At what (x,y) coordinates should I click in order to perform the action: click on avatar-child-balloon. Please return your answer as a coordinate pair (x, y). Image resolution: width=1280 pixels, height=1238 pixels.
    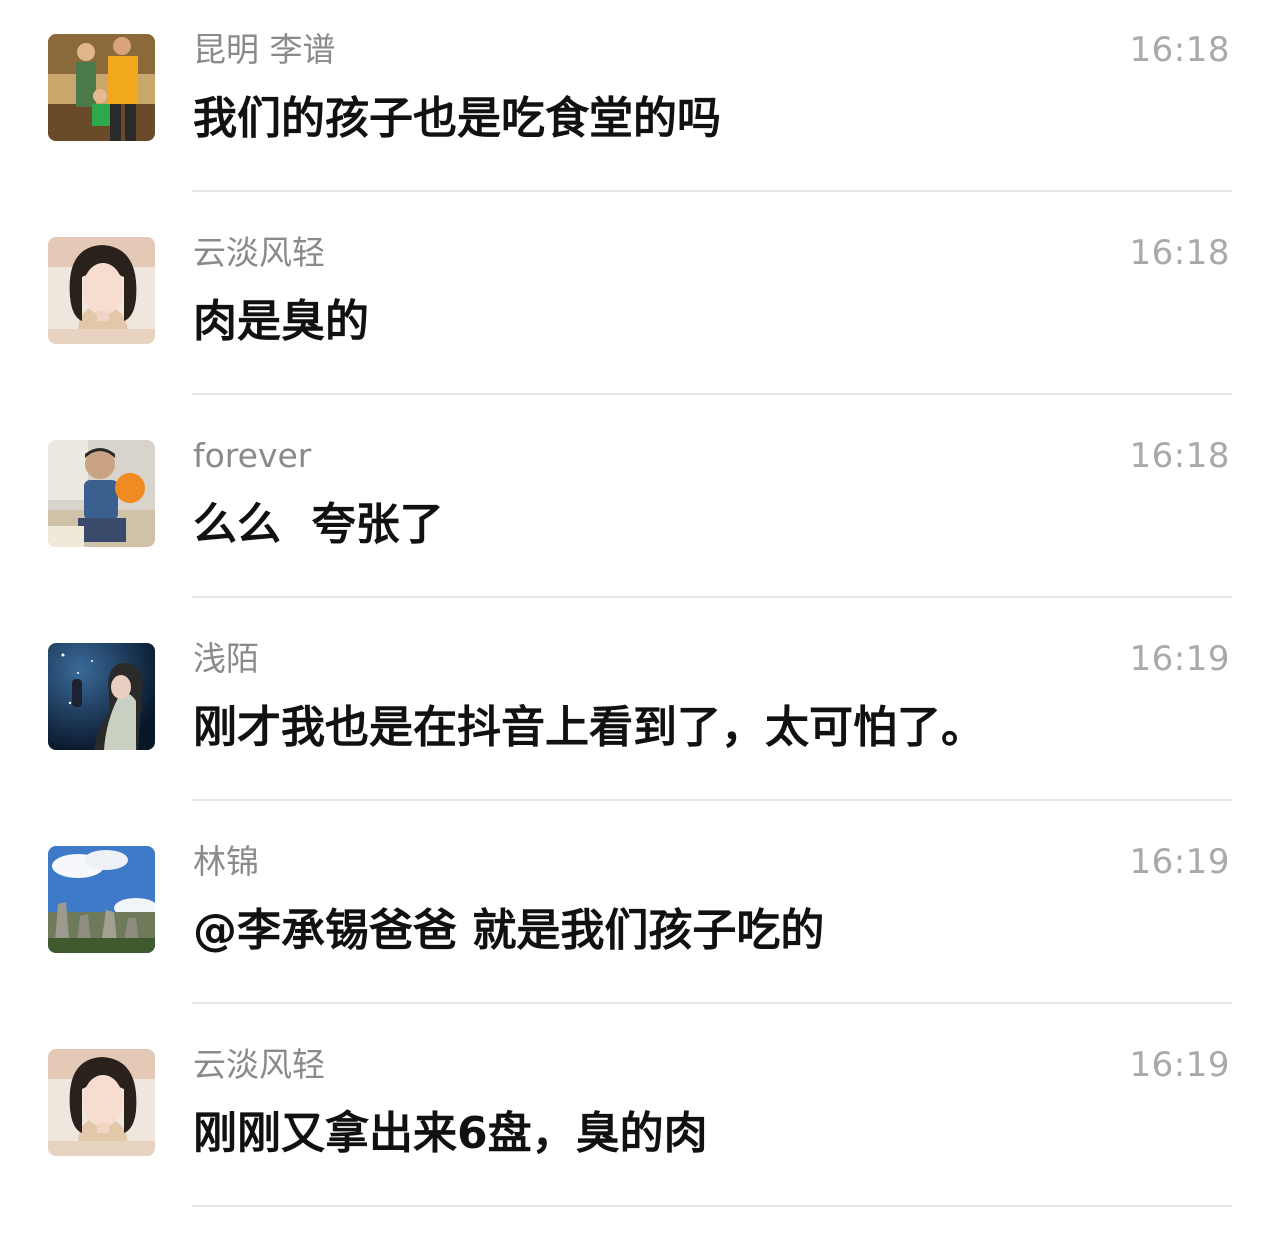
    Looking at the image, I should click on (101, 493).